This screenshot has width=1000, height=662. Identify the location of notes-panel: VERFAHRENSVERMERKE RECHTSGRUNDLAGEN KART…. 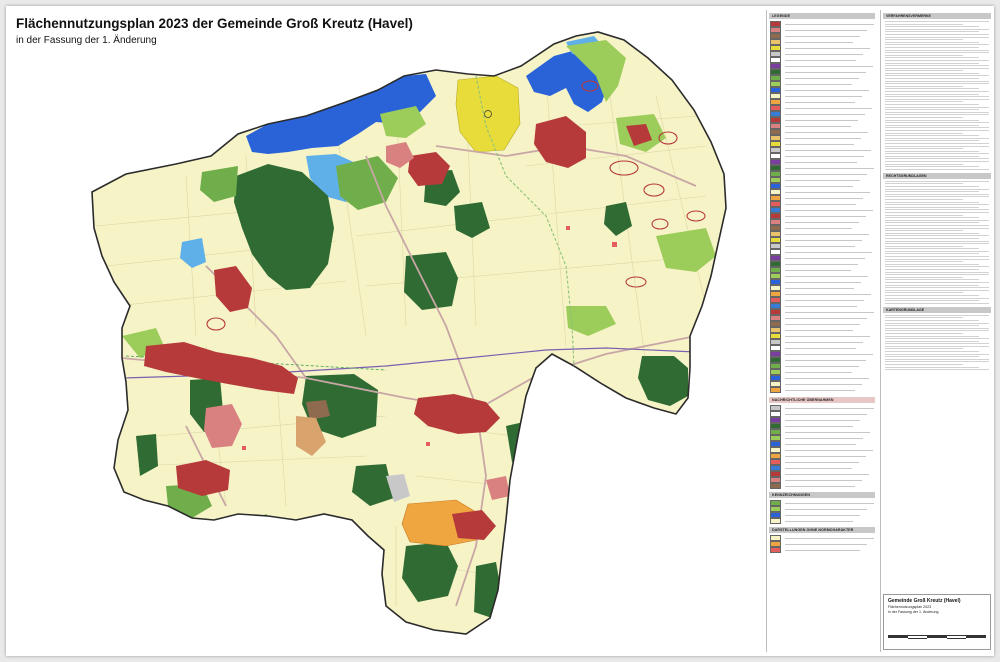
(936, 331).